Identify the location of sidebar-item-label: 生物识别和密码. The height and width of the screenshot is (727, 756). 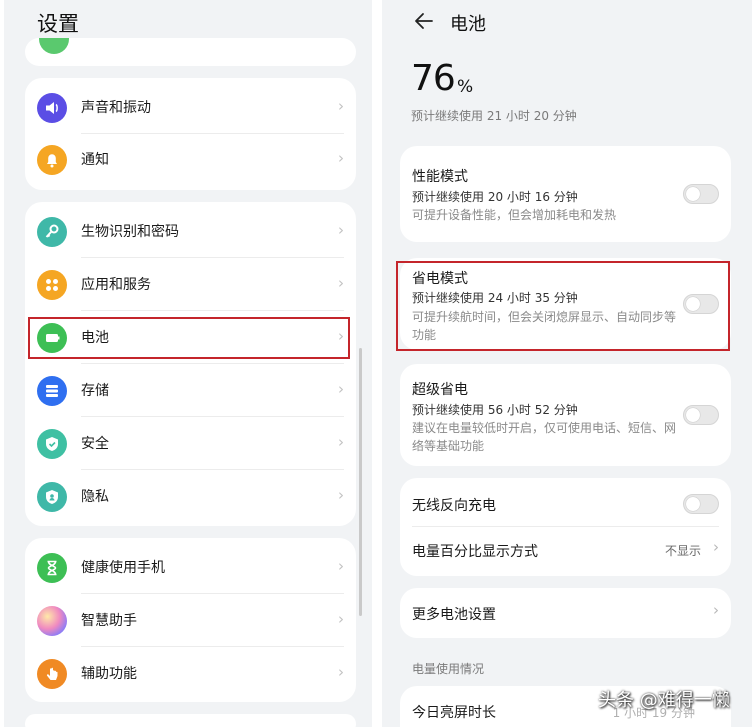
(130, 232).